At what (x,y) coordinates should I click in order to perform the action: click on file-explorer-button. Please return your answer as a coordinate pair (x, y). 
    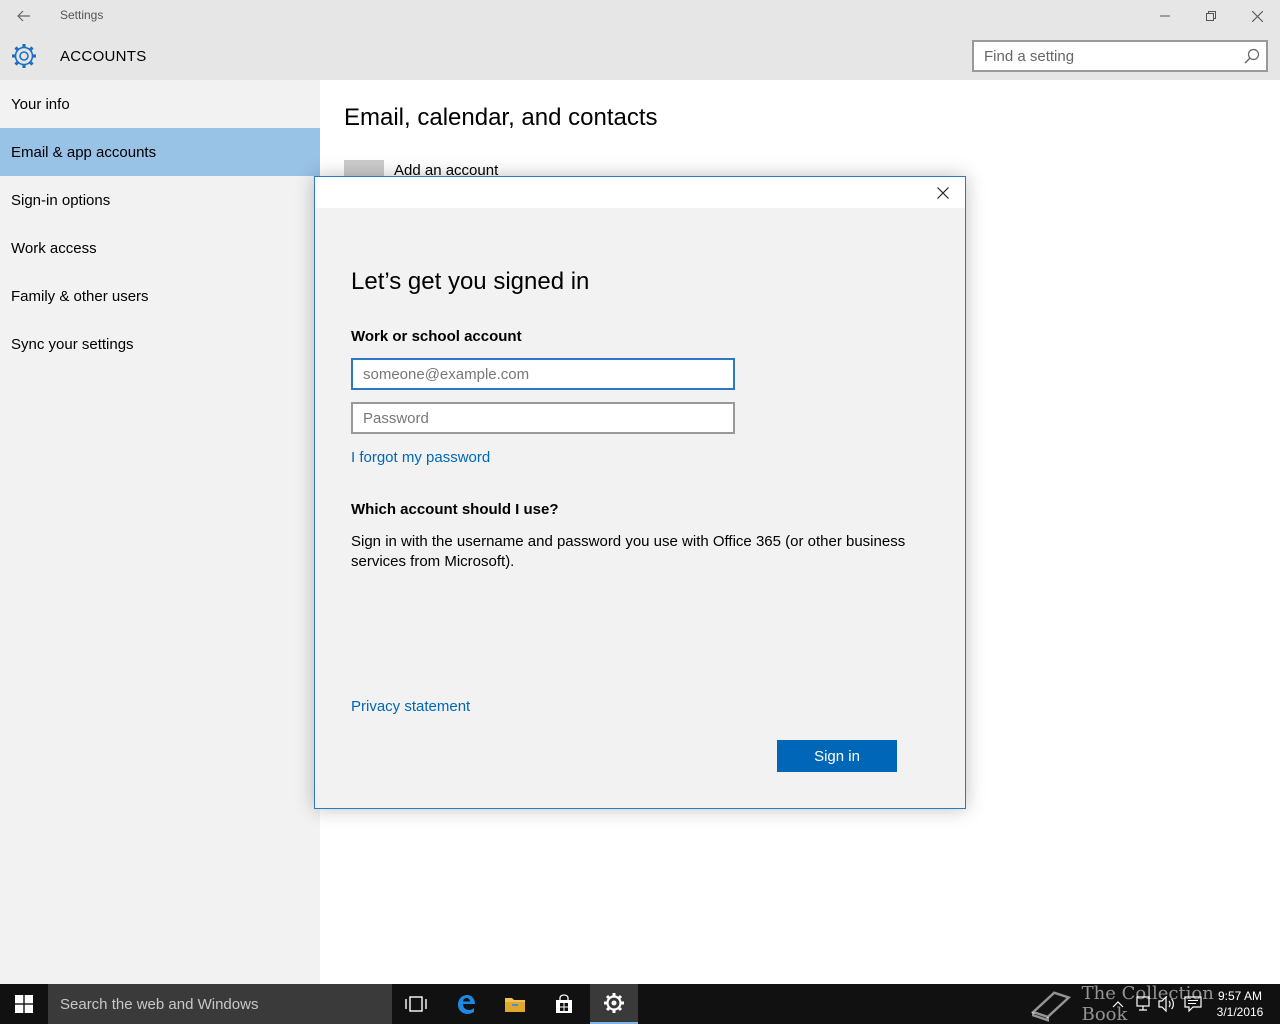
    Looking at the image, I should click on (515, 1004).